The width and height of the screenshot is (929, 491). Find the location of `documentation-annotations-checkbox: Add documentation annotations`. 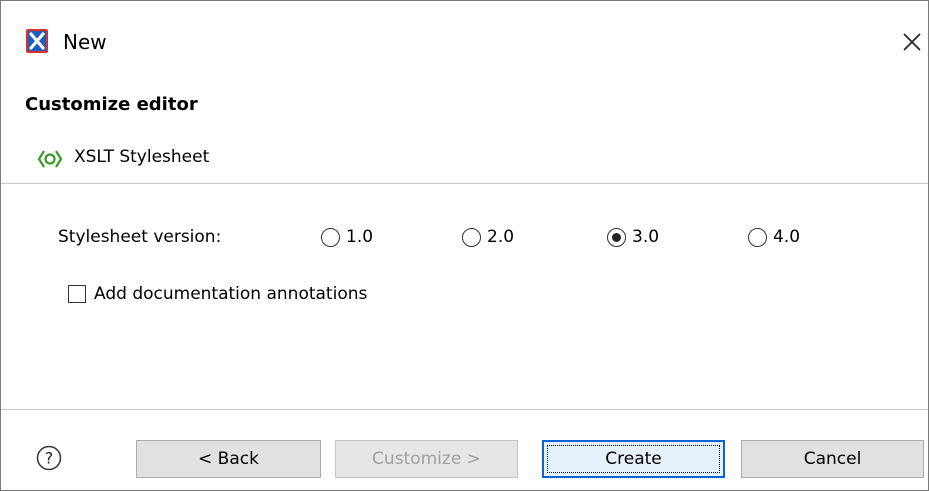

documentation-annotations-checkbox: Add documentation annotations is located at coordinates (217, 294).